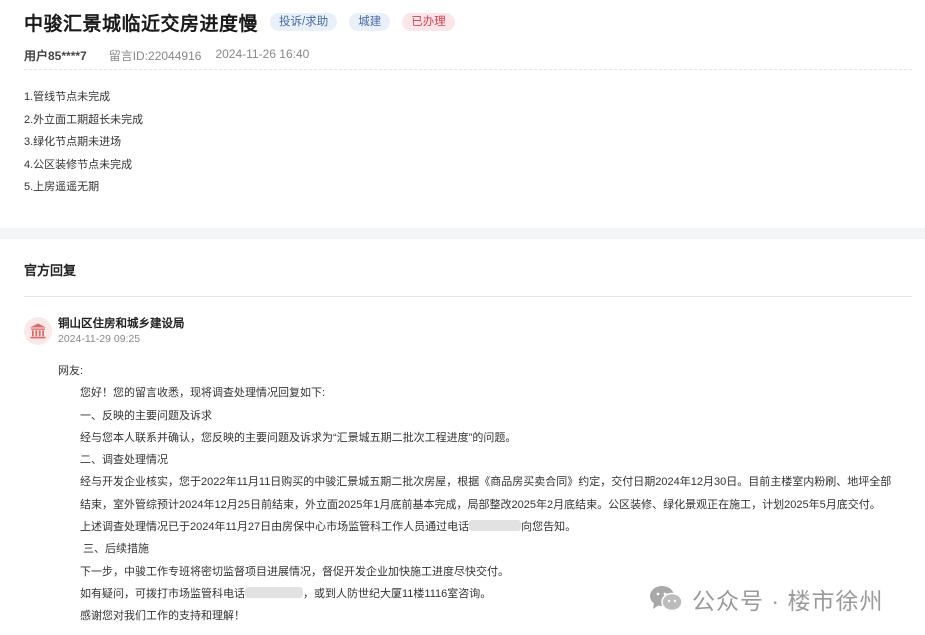 This screenshot has height=635, width=925. What do you see at coordinates (84, 119) in the screenshot?
I see `list-item: 2.外立面工期超长未完成` at bounding box center [84, 119].